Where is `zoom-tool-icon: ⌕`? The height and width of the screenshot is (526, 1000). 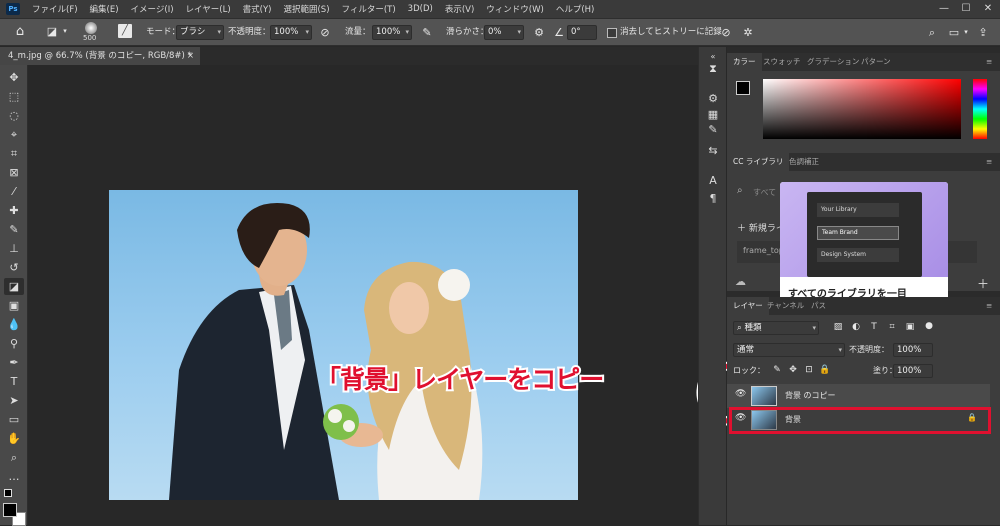
zoom-tool-icon: ⌕ is located at coordinates (14, 457).